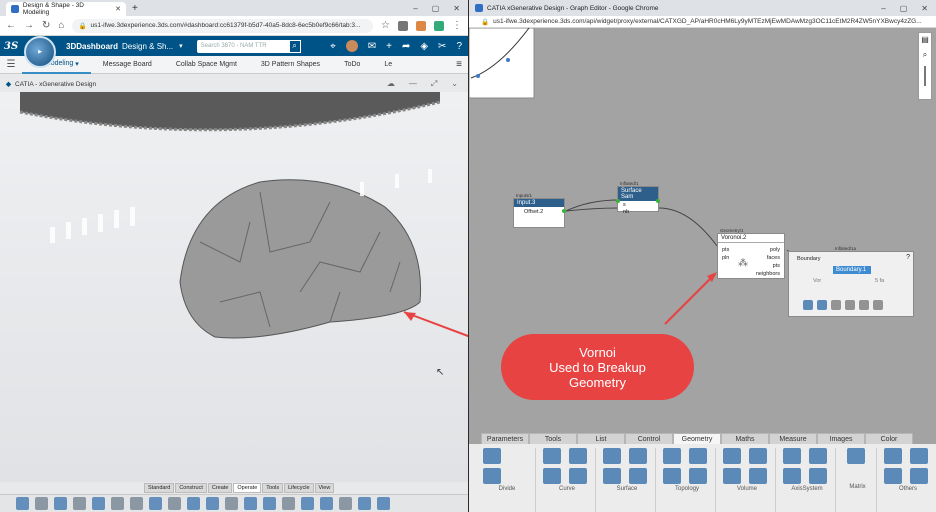 Image resolution: width=936 pixels, height=512 pixels. I want to click on select-icon, so click(155, 503).